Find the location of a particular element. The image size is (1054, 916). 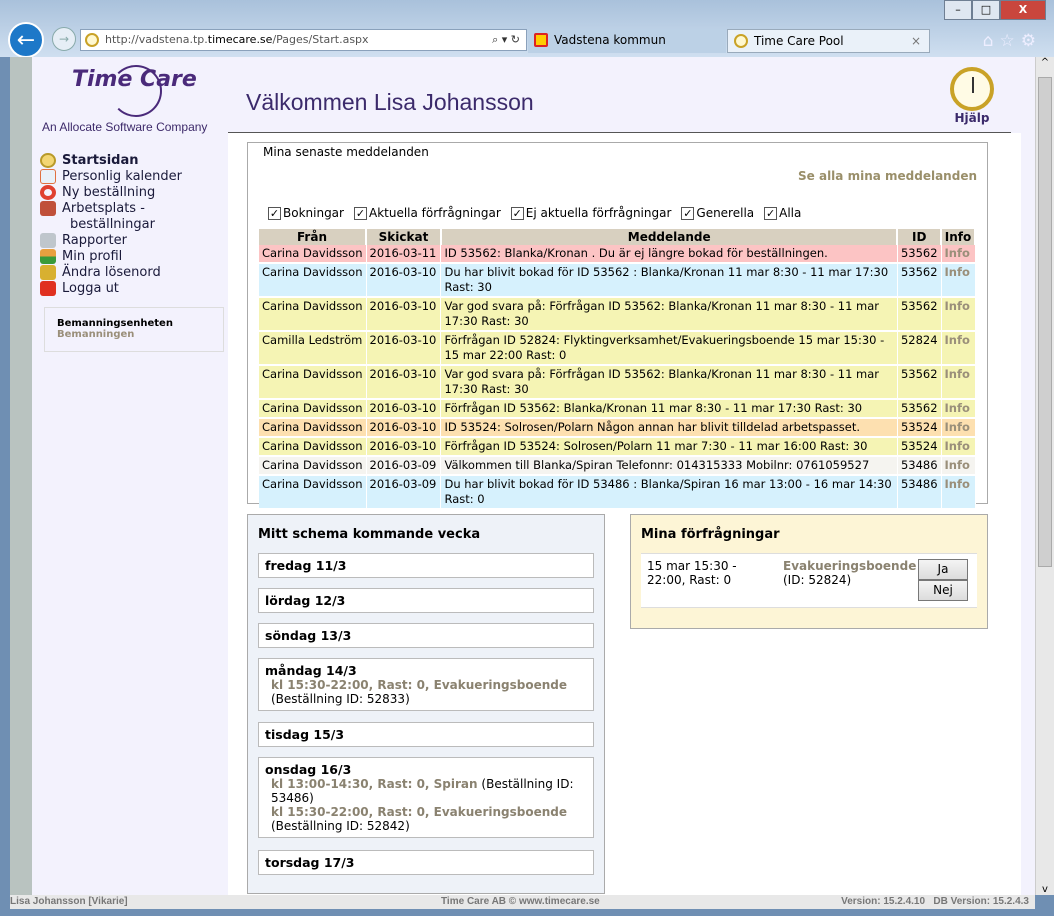

sidebar-item-arbetsplats: Arbetsplats - beställningar is located at coordinates (111, 217).